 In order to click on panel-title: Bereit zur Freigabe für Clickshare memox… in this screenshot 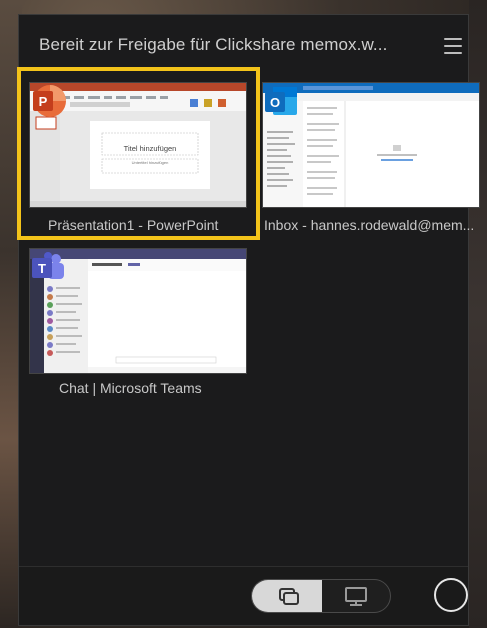, I will do `click(213, 44)`.